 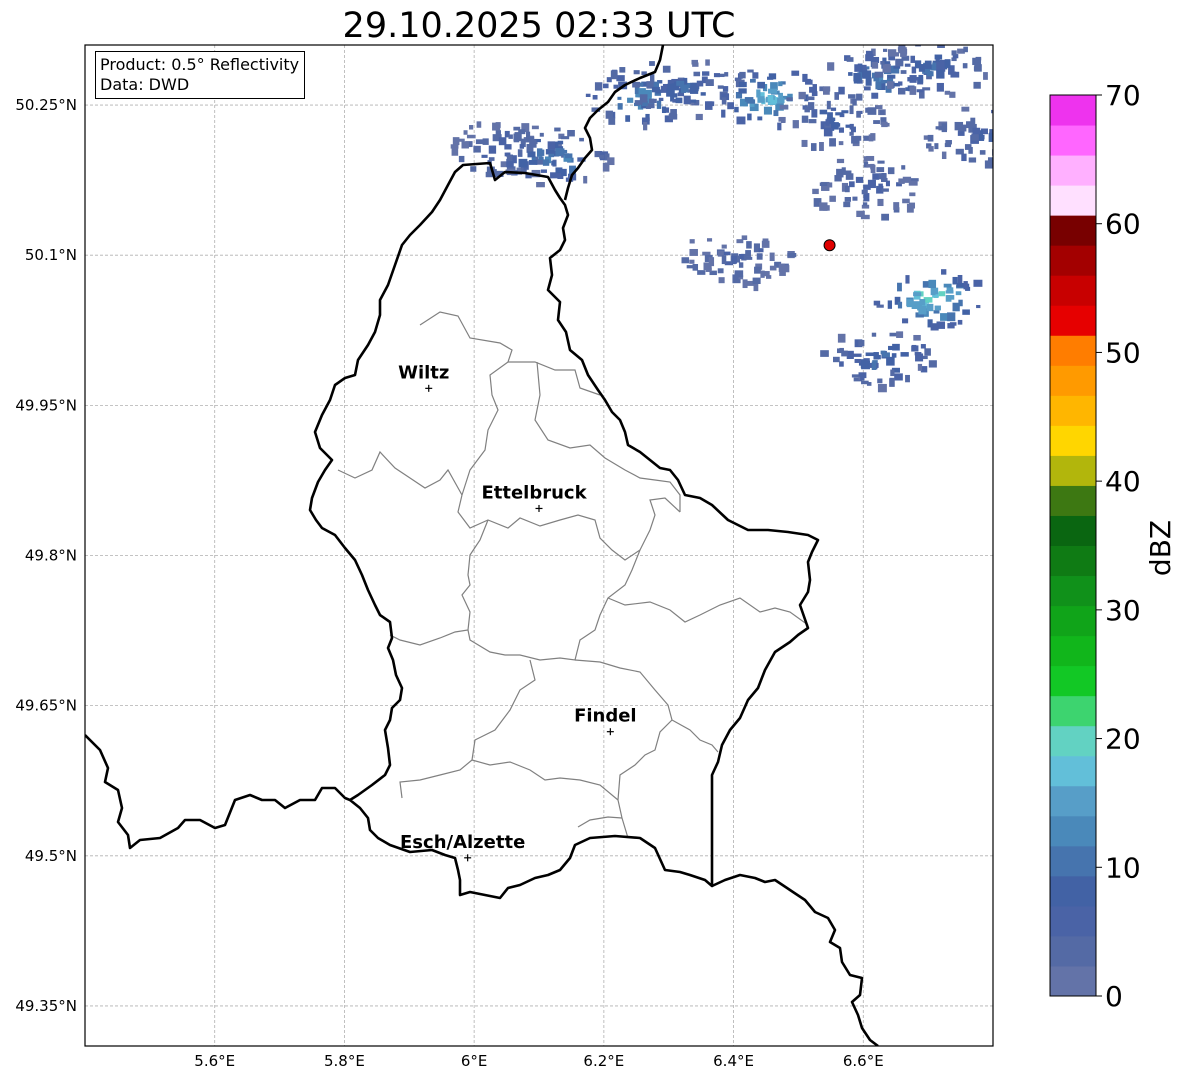 I want to click on city-label: Esch/Alzette, so click(x=462, y=842).